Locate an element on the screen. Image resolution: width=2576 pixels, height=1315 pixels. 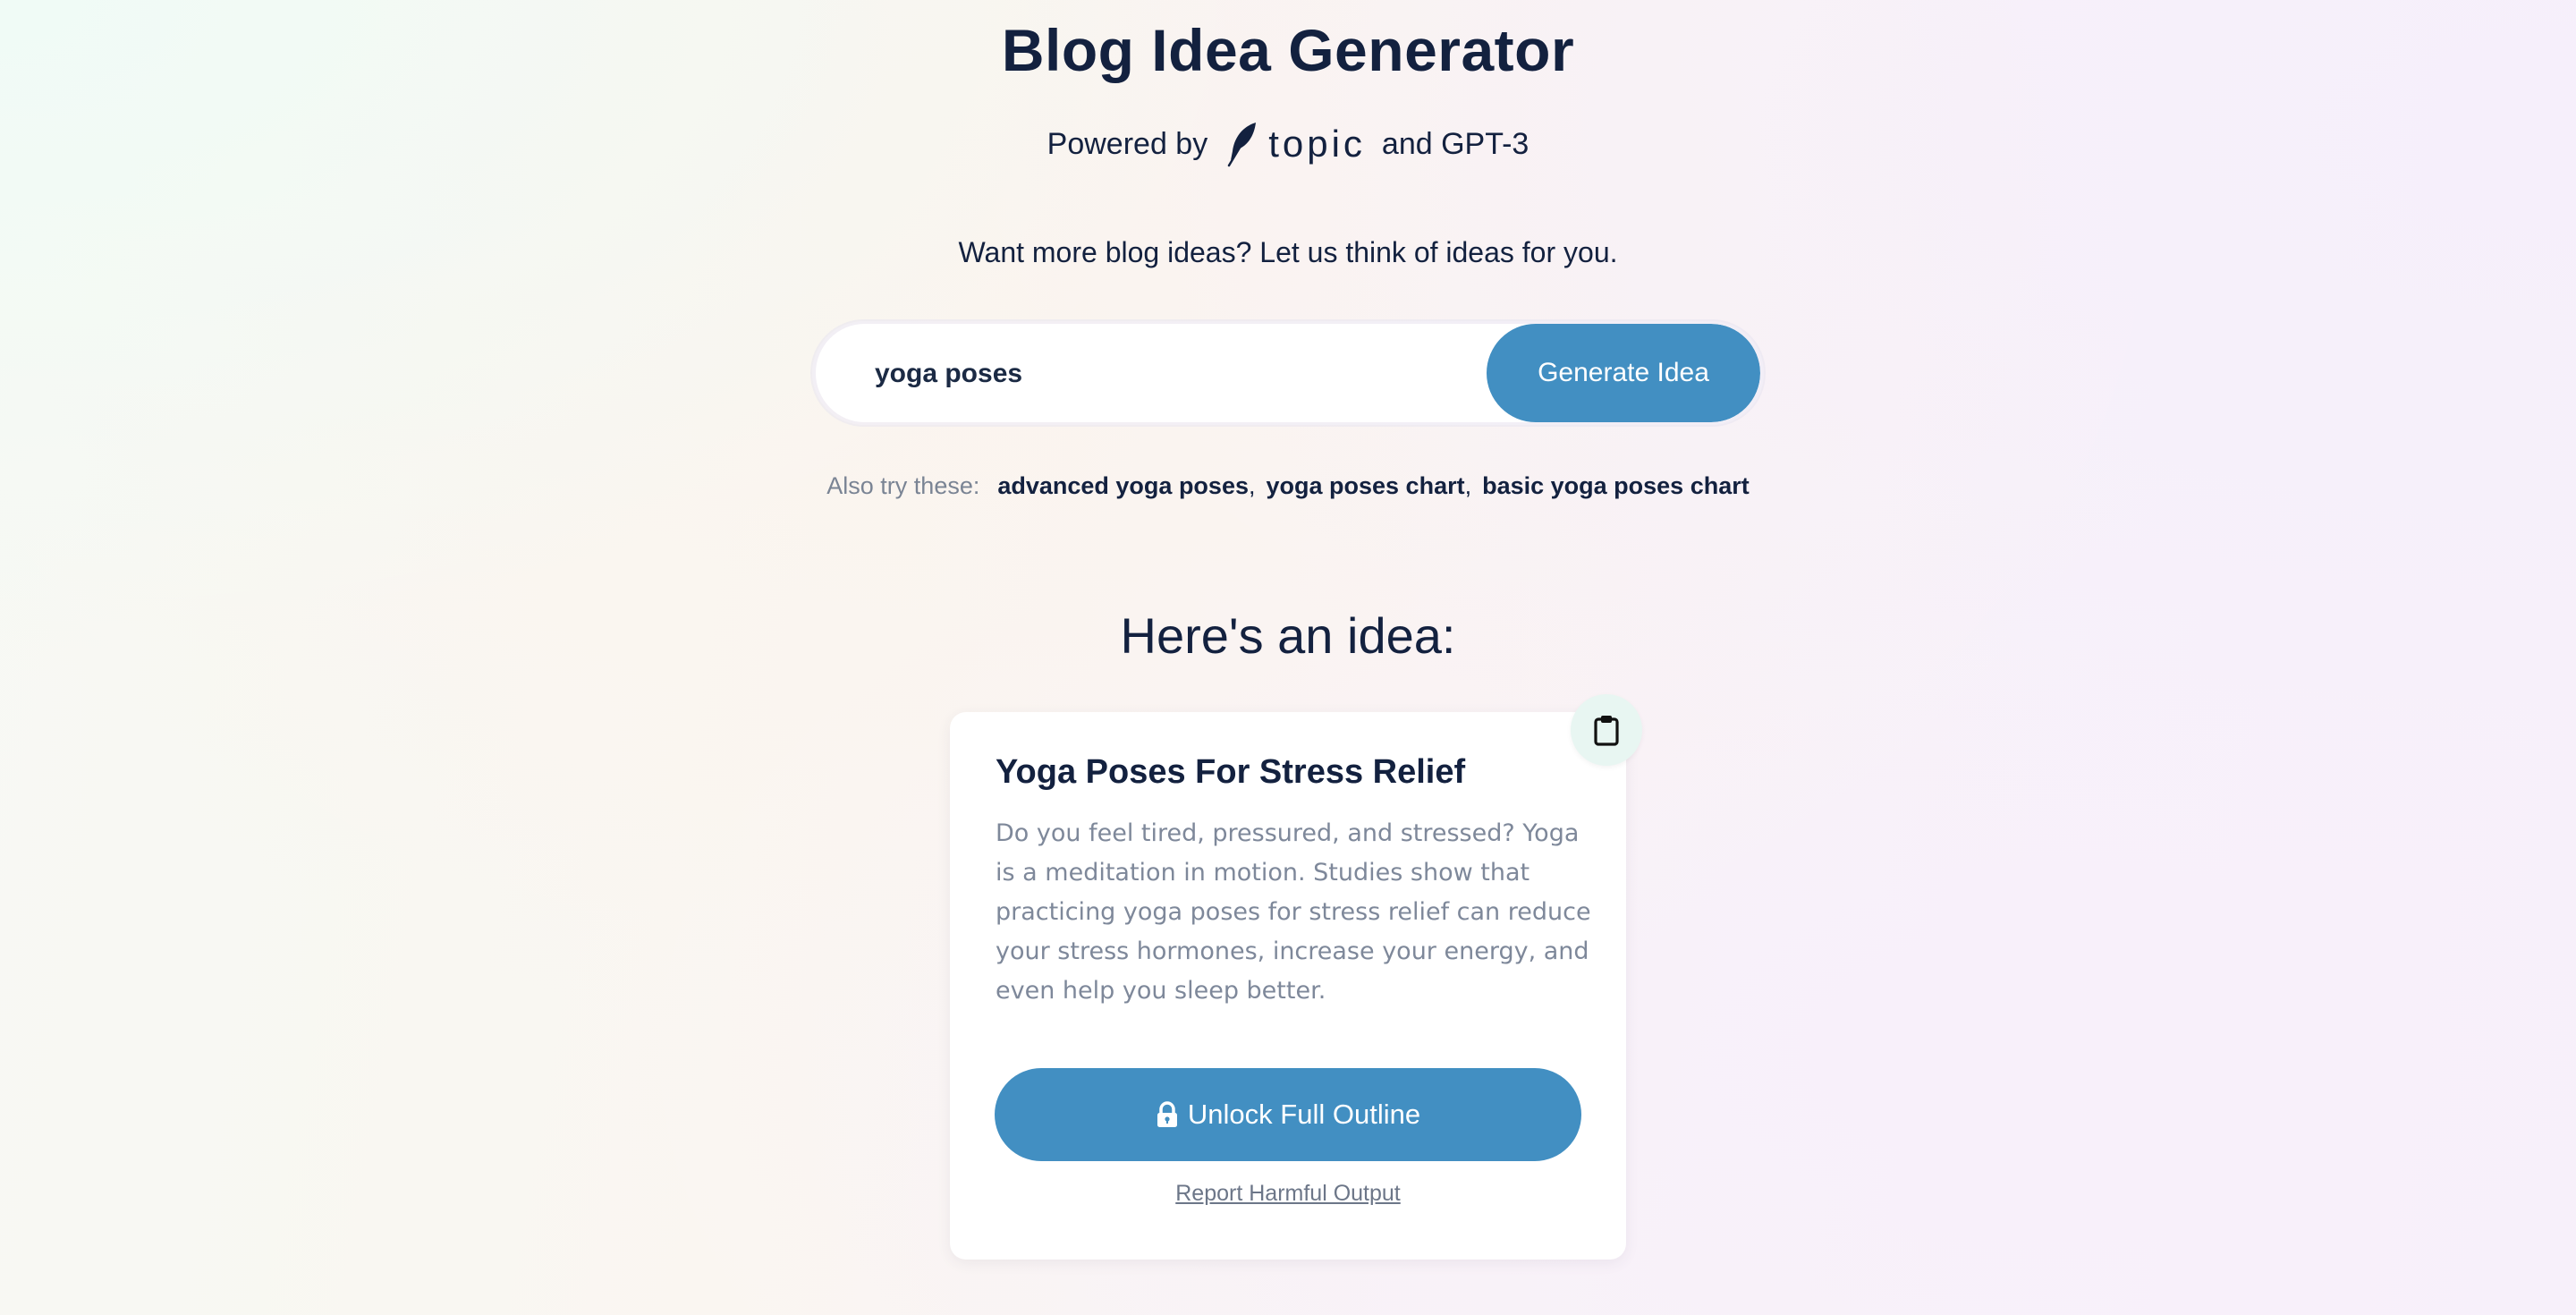
copy-idea-button is located at coordinates (1606, 730).